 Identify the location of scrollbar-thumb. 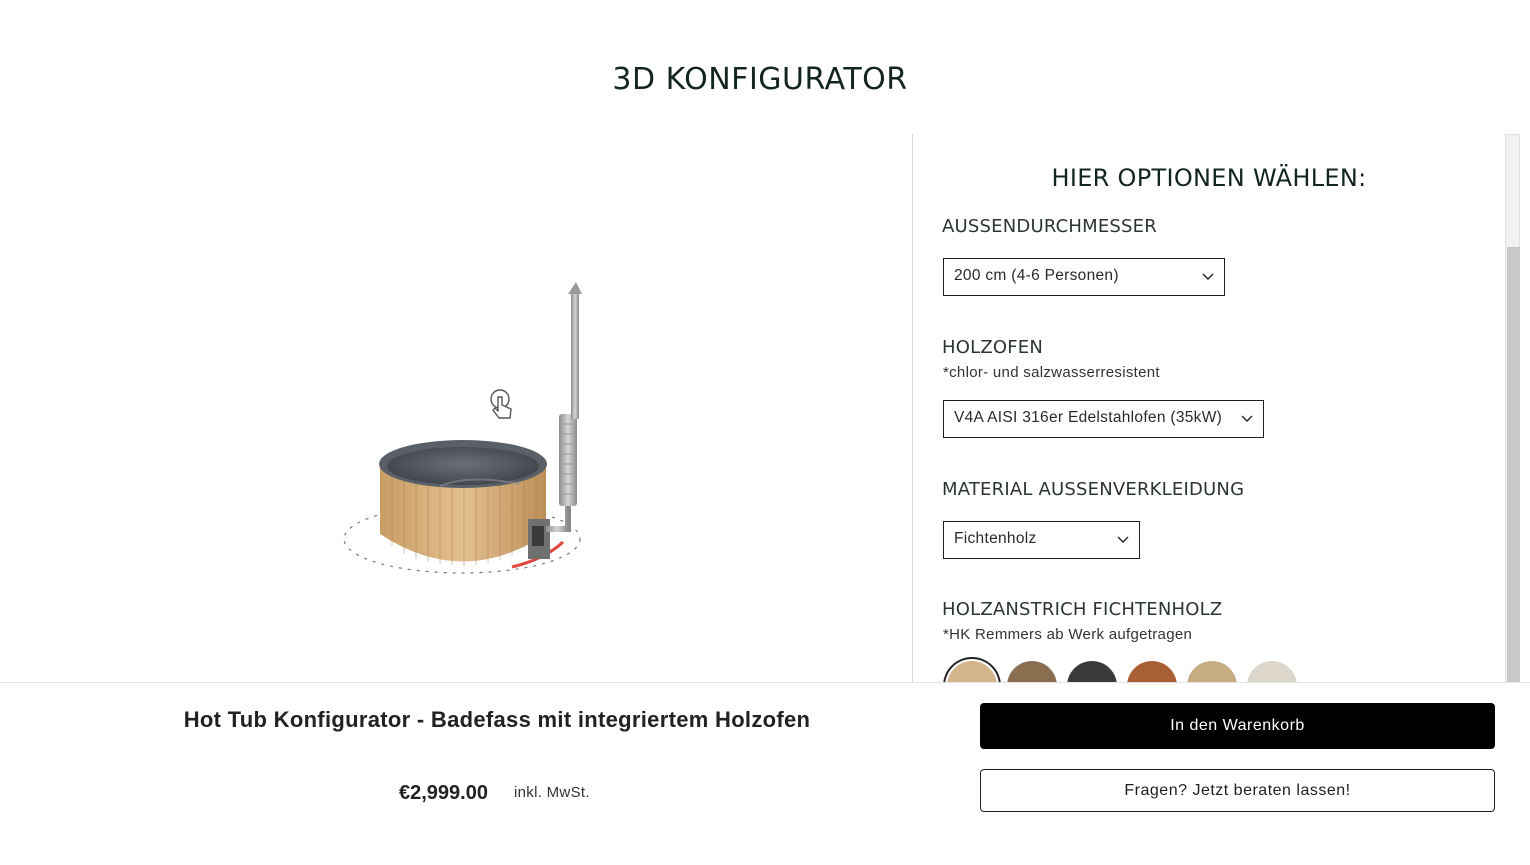
(1513, 465).